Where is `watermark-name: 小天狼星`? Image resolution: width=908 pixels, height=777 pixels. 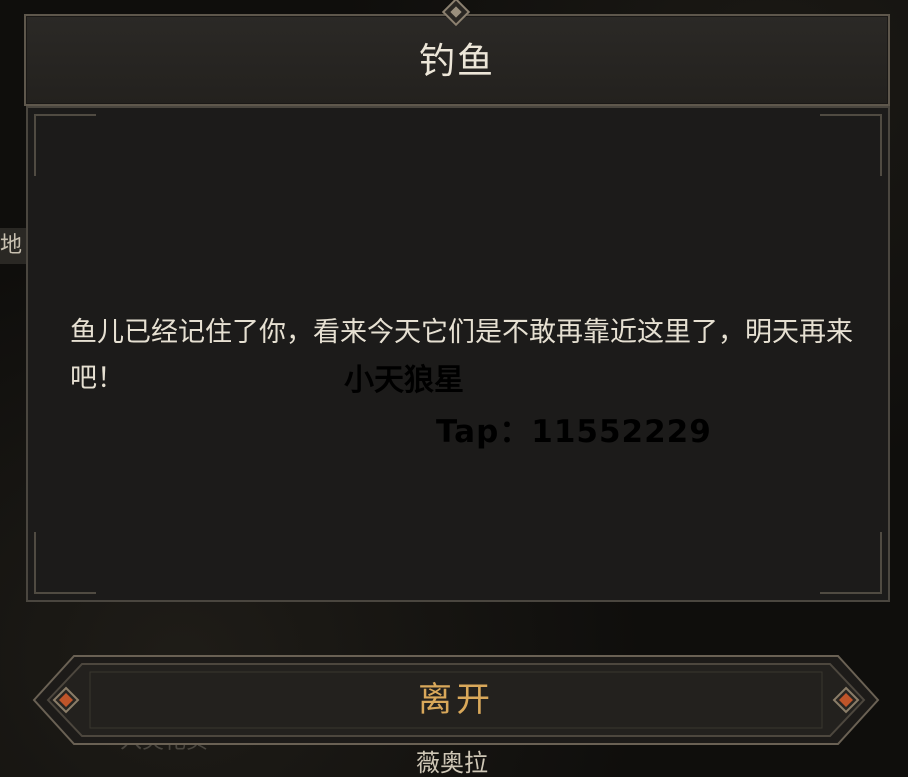 watermark-name: 小天狼星 is located at coordinates (404, 380).